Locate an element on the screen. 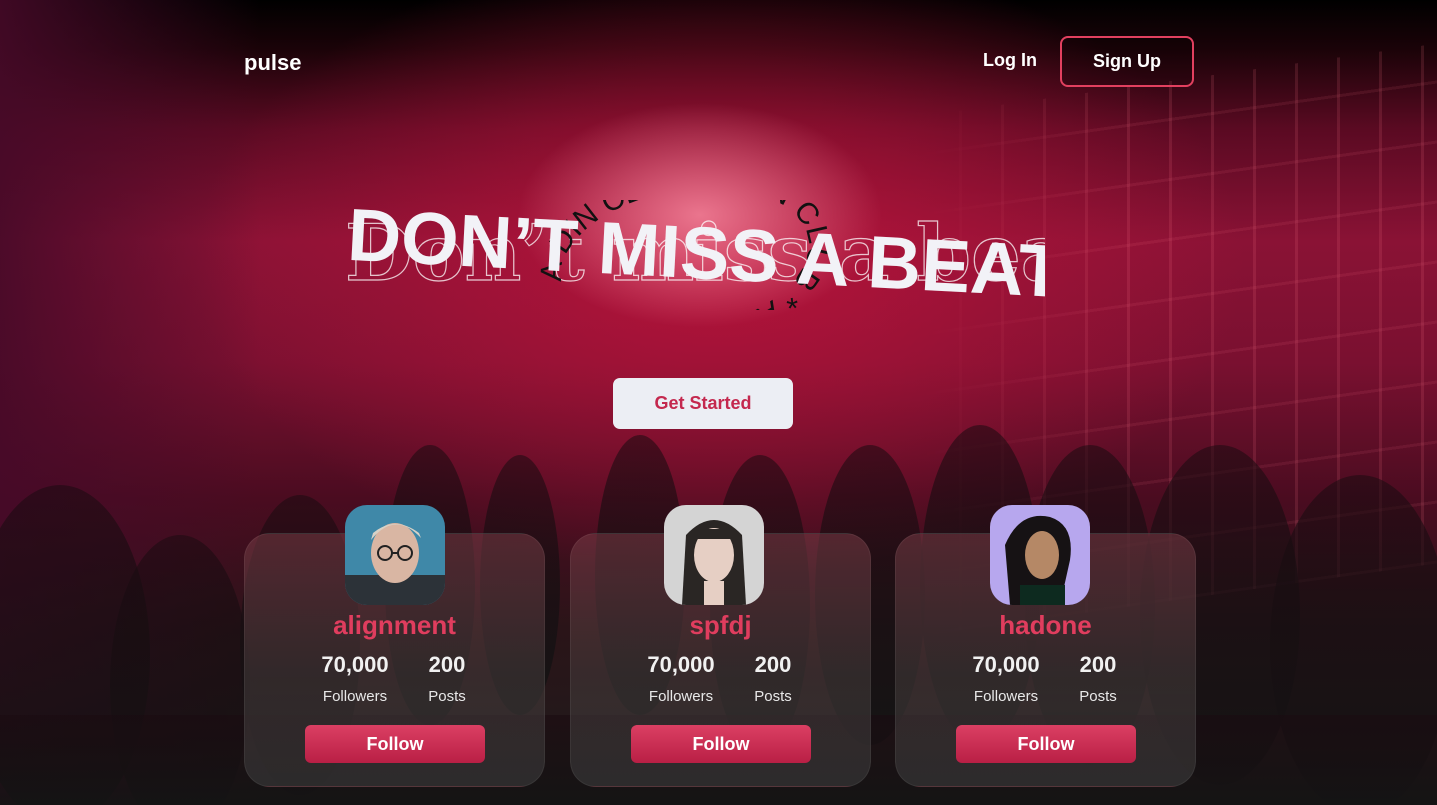 The image size is (1437, 805). artist-name: hadone is located at coordinates (1045, 625).